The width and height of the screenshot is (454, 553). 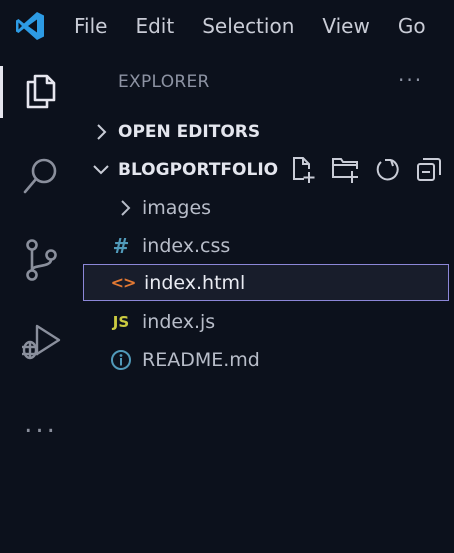 What do you see at coordinates (268, 132) in the screenshot?
I see `open-editors-section: OPEN EDITORS` at bounding box center [268, 132].